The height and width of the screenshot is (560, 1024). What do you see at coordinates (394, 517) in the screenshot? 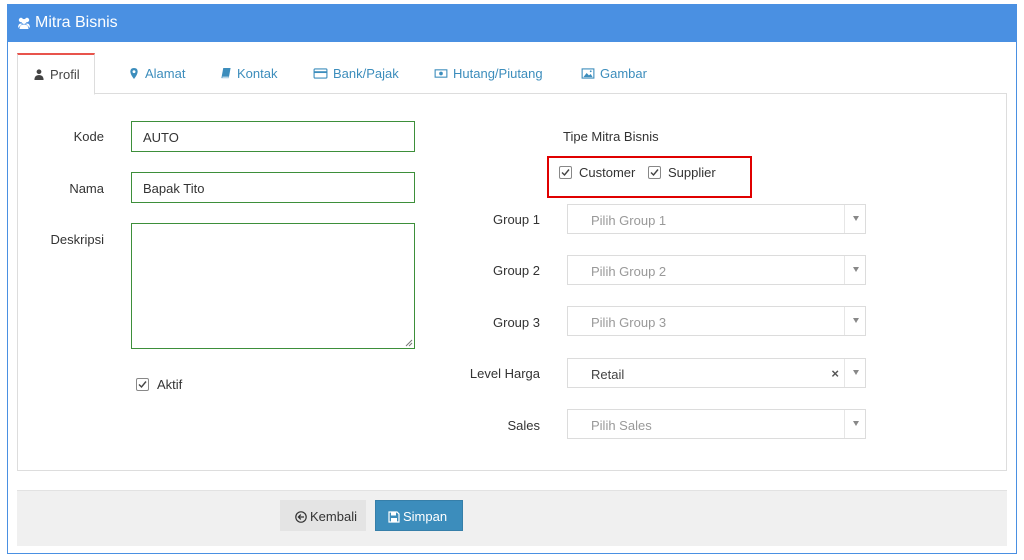
I see `save-icon` at bounding box center [394, 517].